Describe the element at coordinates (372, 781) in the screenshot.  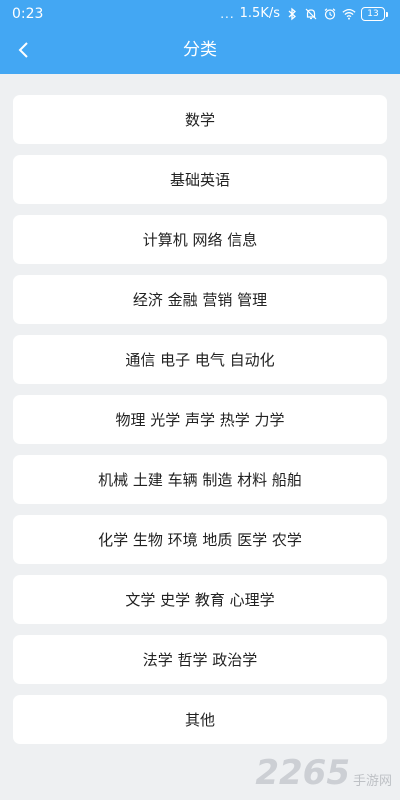
I see `watermark-site-name: 手游网` at that location.